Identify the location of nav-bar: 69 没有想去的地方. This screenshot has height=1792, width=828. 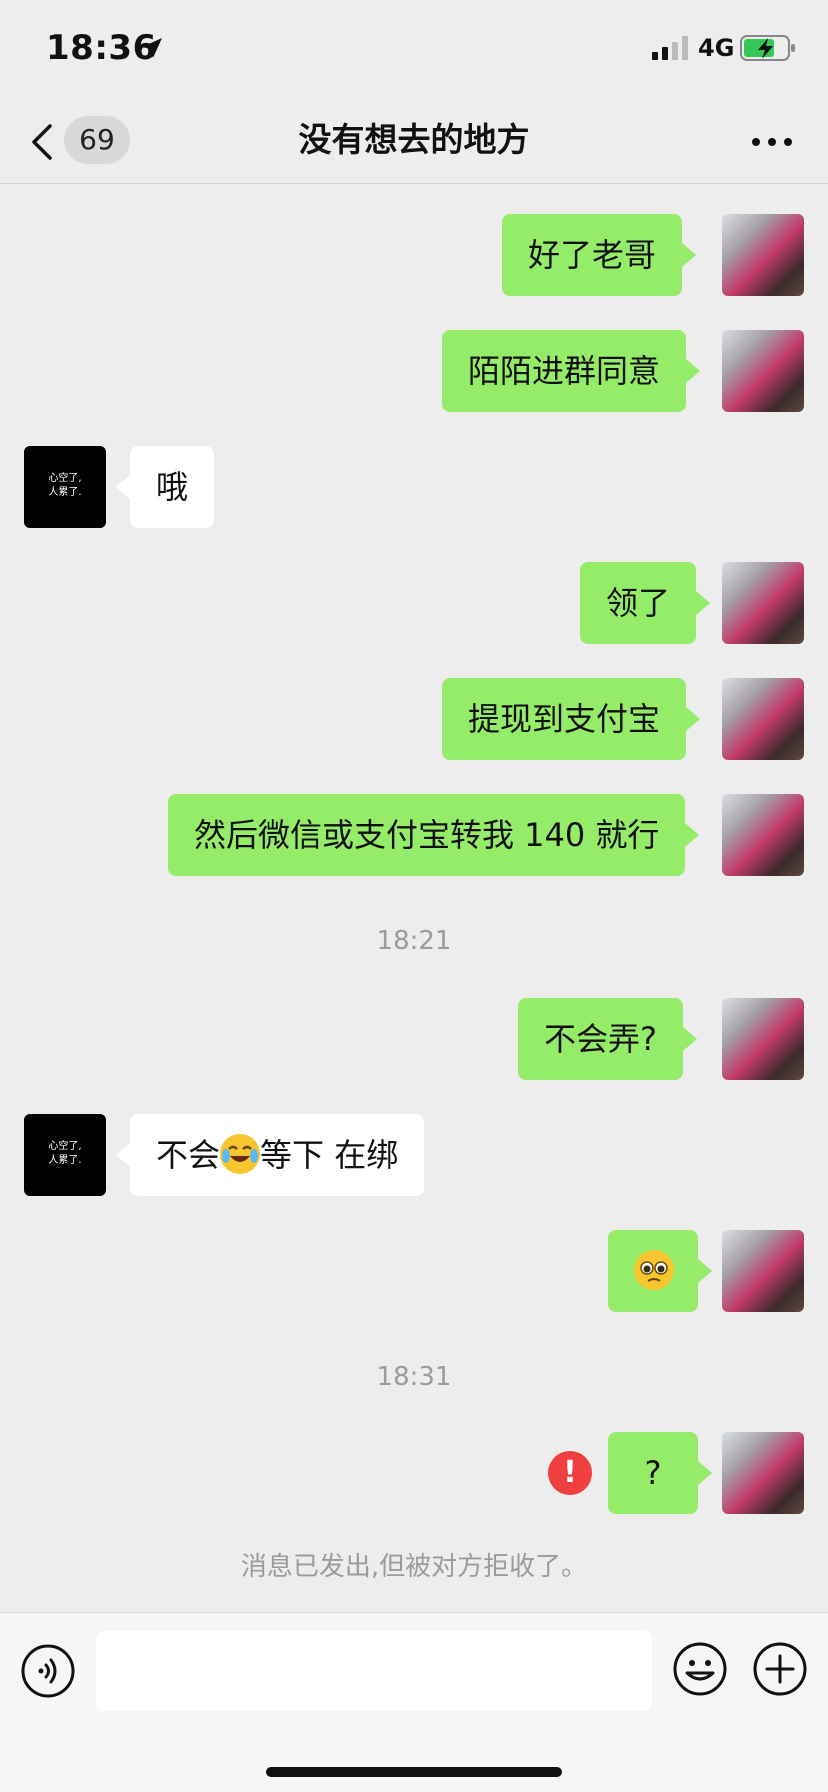
(414, 142).